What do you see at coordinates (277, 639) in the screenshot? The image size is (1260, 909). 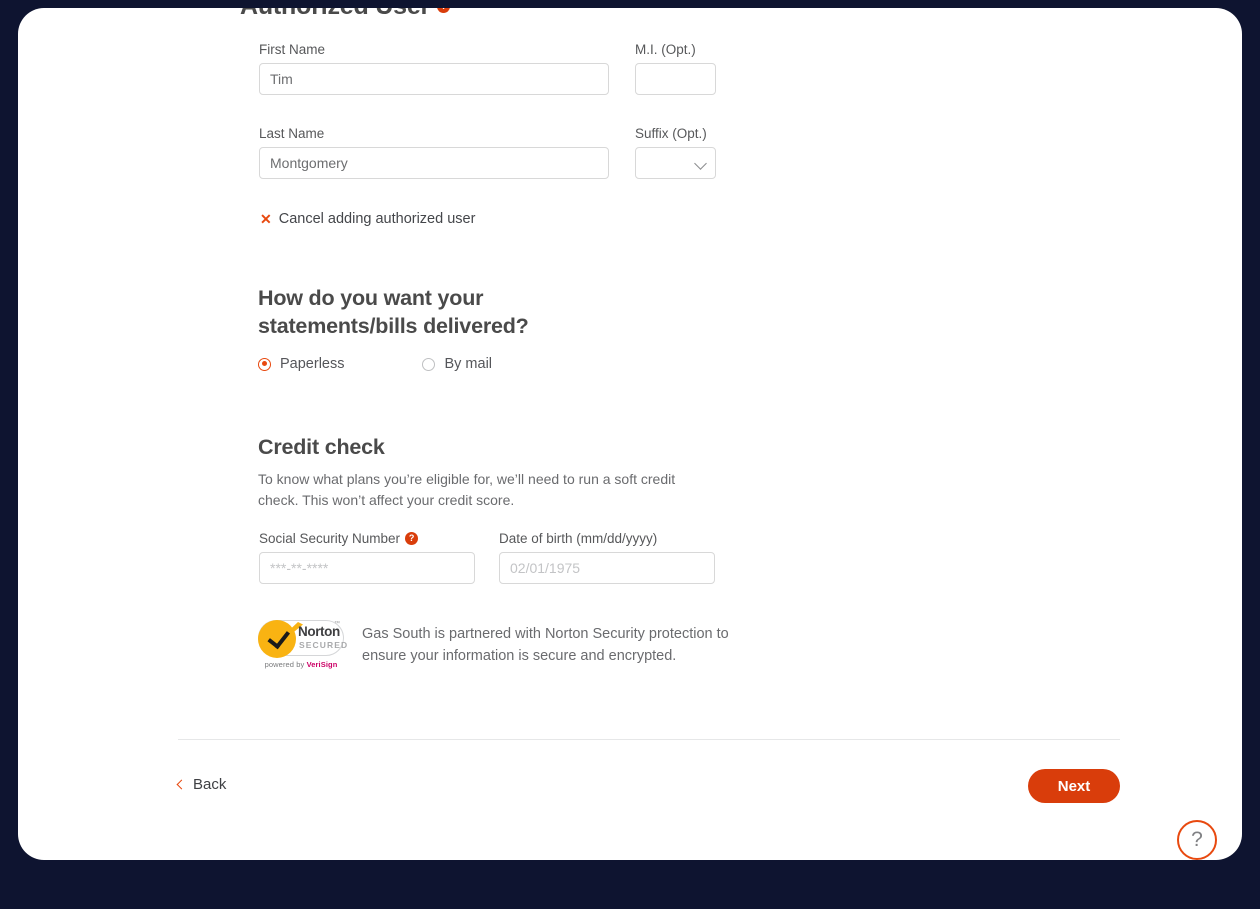 I see `norton-checkmark-icon` at bounding box center [277, 639].